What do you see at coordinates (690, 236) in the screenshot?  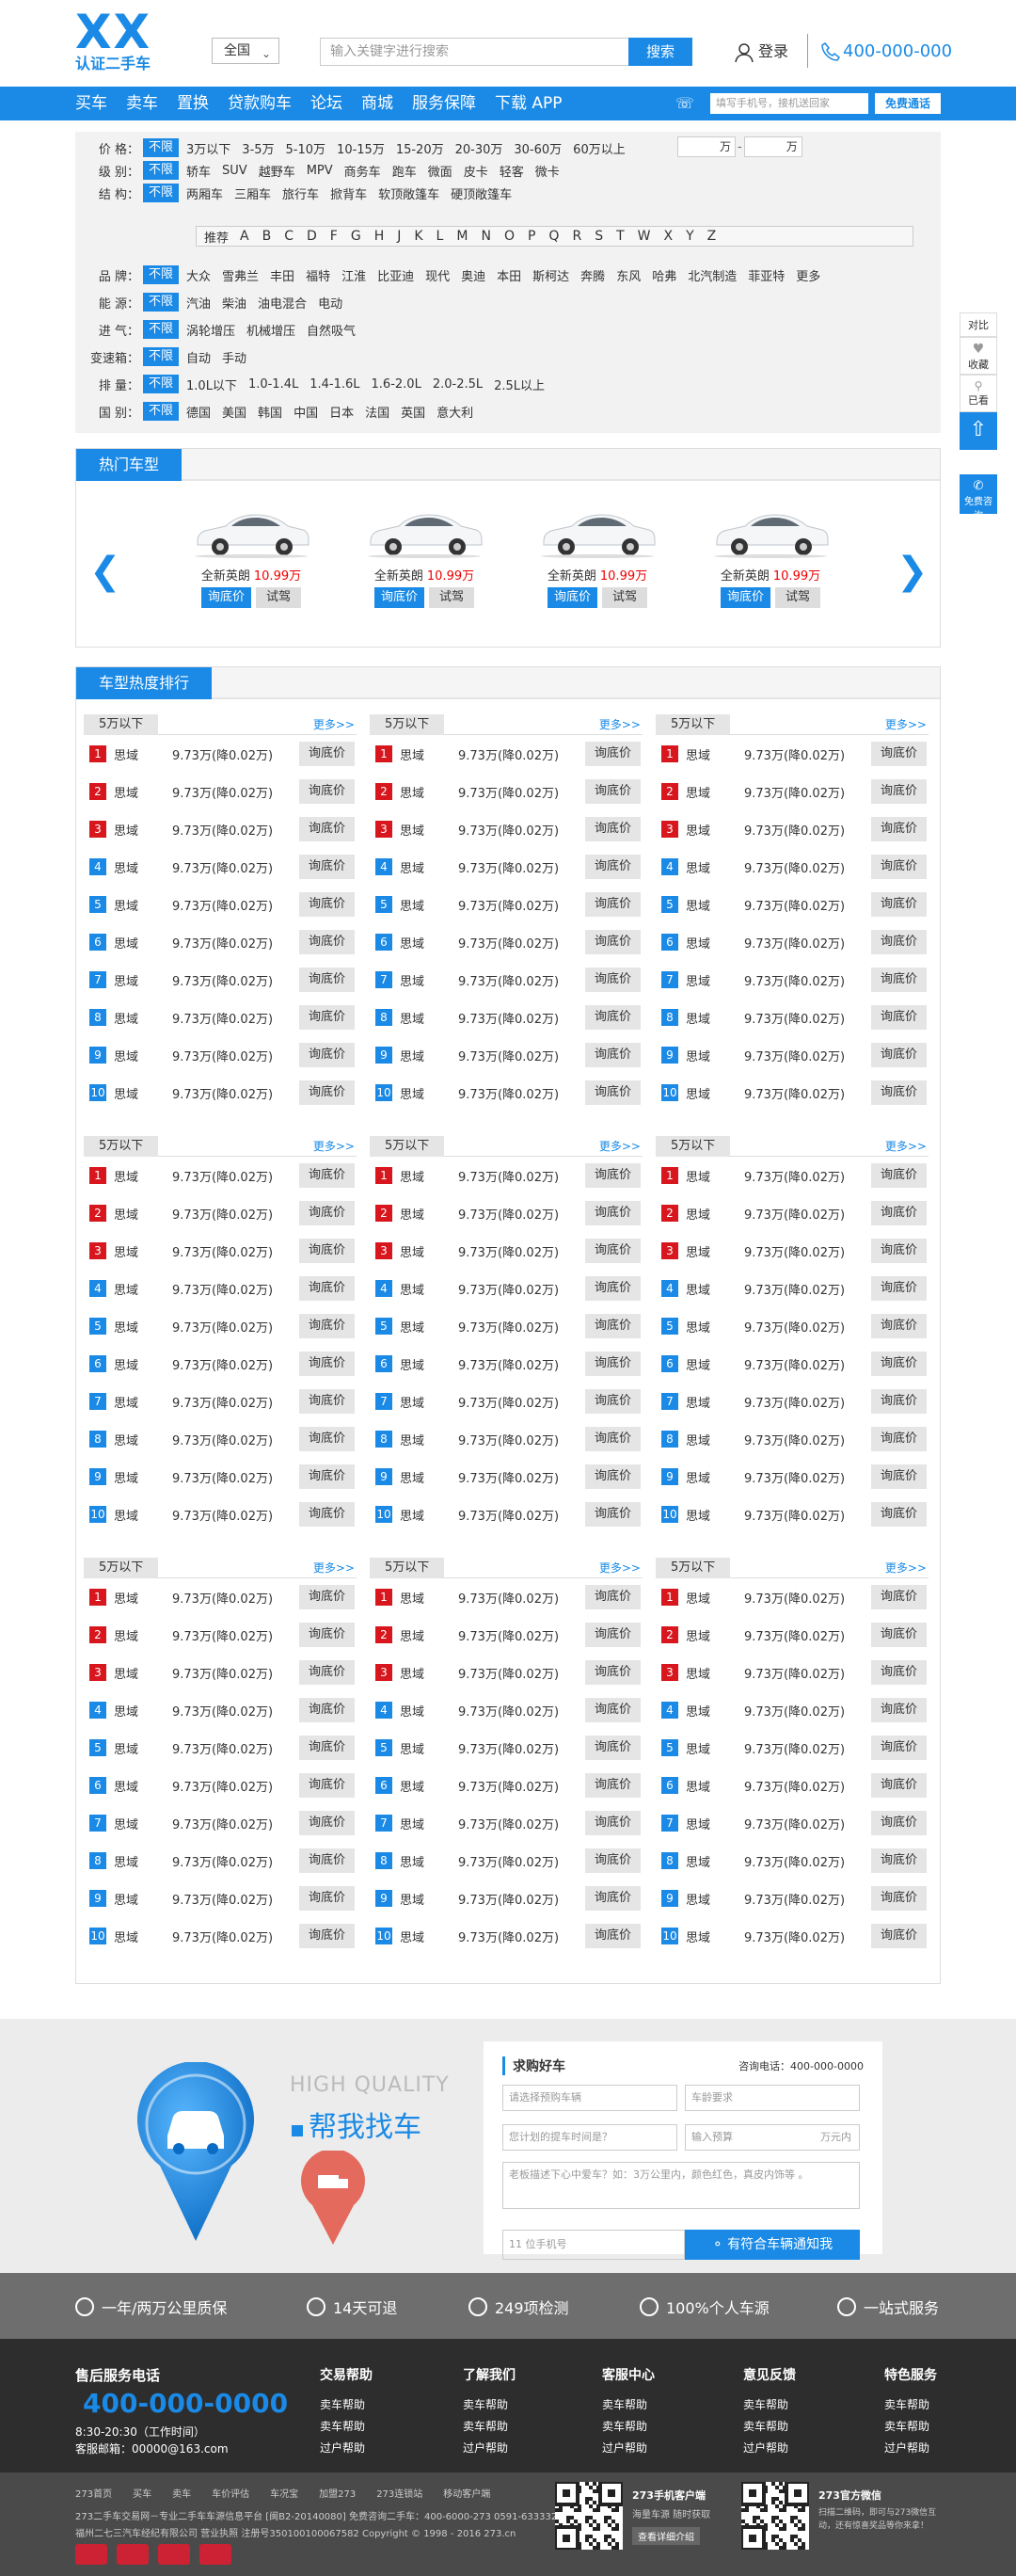 I see `letter-y: Y` at bounding box center [690, 236].